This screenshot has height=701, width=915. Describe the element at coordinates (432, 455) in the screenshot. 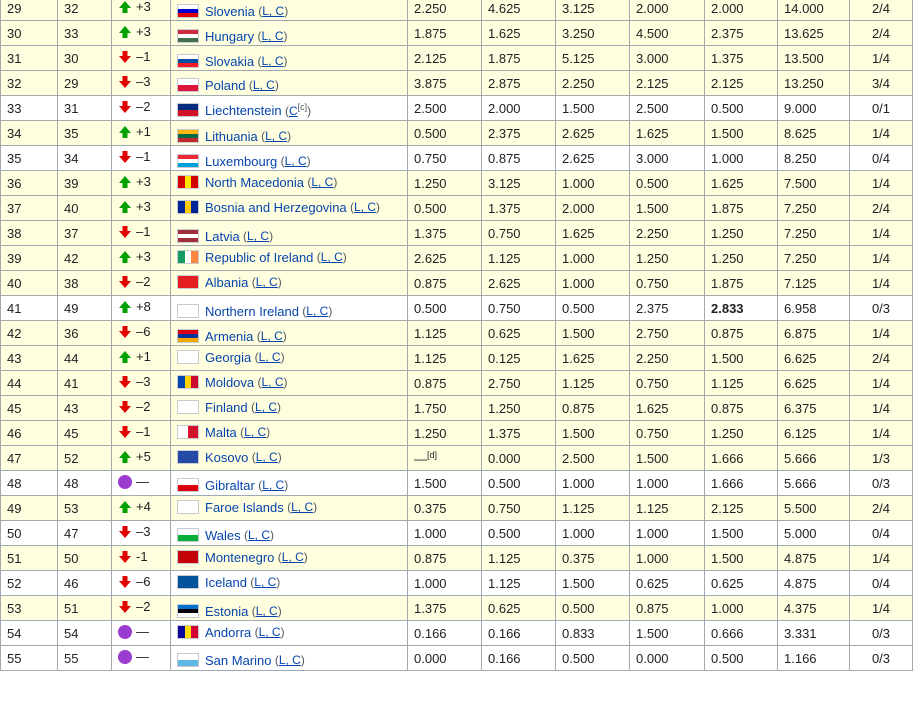

I see `footnote-ref: [d]` at that location.